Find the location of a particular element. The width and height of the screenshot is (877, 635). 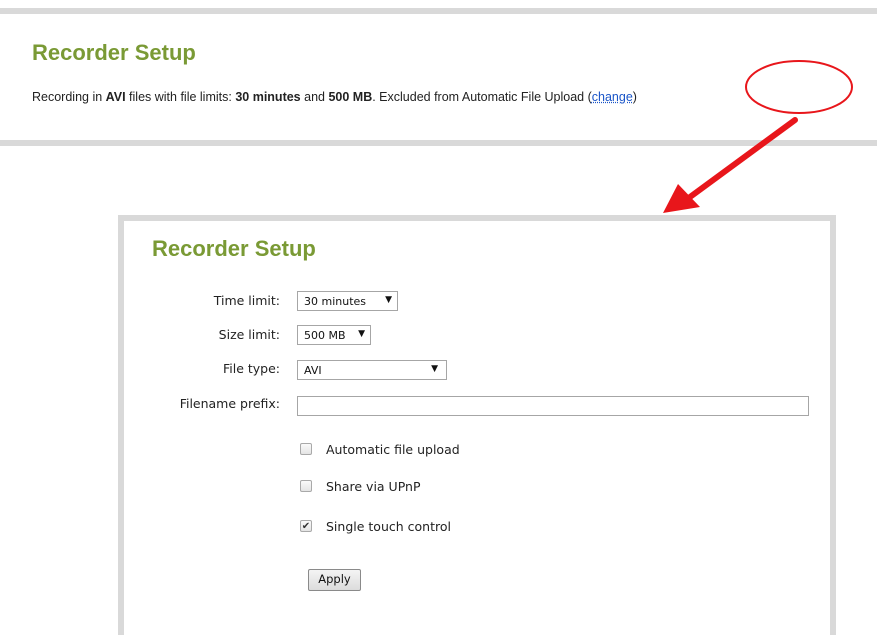

single-touch-control-label: Single touch control is located at coordinates (388, 526).